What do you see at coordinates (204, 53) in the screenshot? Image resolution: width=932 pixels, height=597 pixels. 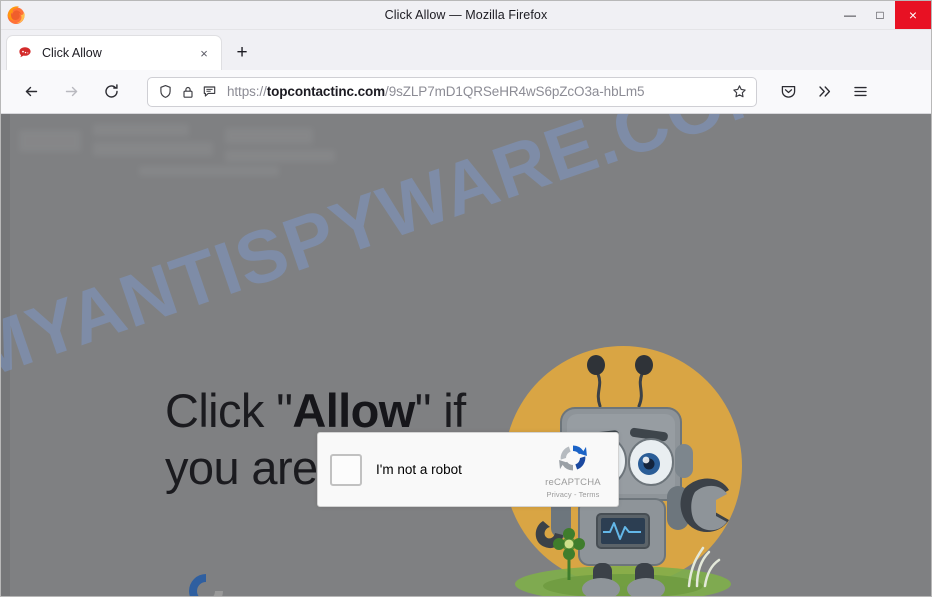 I see `tab-close-icon: ×` at bounding box center [204, 53].